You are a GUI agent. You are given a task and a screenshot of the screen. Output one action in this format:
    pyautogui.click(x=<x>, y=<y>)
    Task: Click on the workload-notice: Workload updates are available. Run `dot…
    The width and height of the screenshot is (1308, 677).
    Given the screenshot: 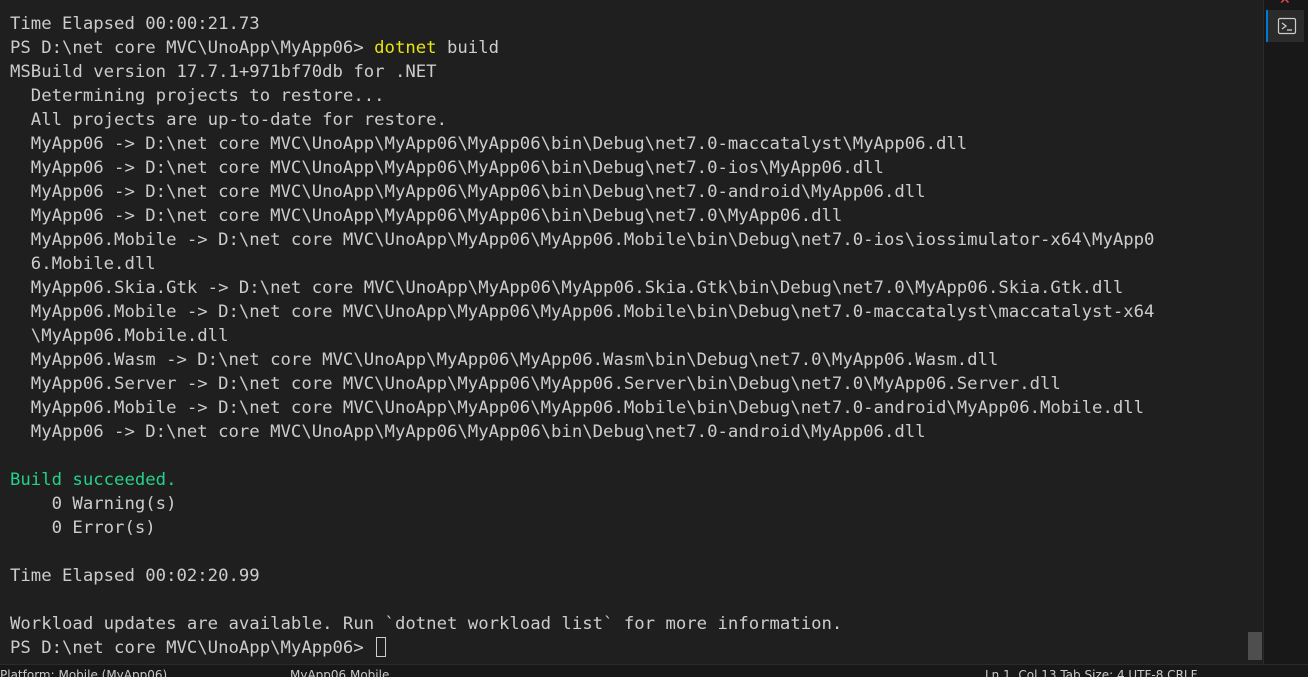 What is the action you would take?
    pyautogui.click(x=426, y=624)
    